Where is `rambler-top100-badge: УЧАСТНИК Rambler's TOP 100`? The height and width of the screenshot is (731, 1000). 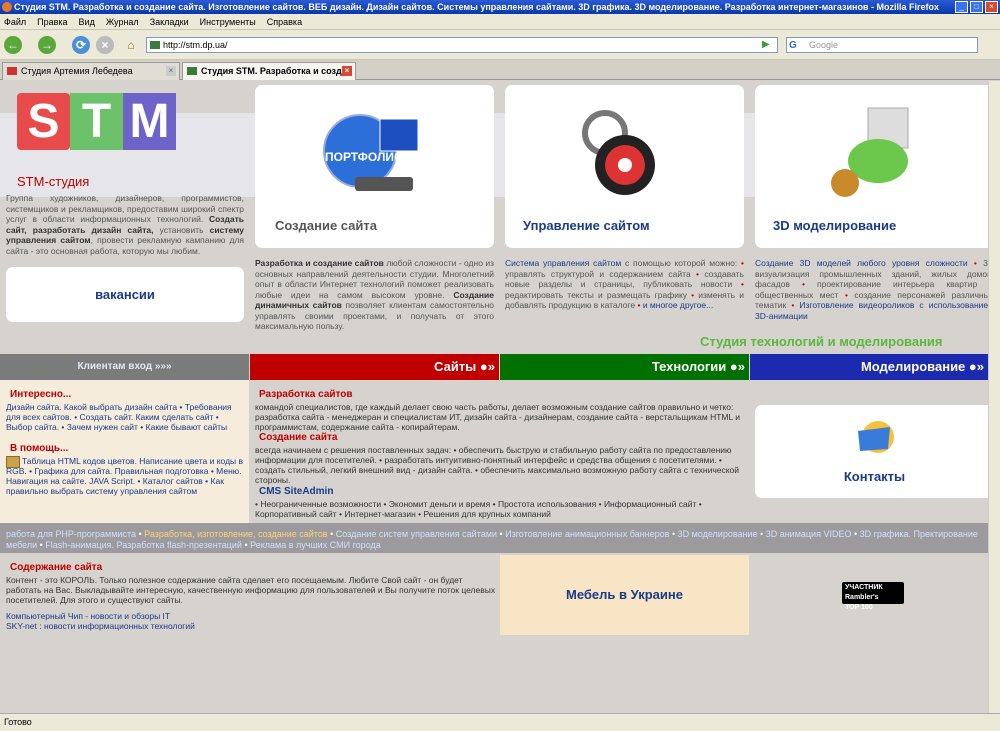
rambler-top100-badge: УЧАСТНИК Rambler's TOP 100 is located at coordinates (873, 596).